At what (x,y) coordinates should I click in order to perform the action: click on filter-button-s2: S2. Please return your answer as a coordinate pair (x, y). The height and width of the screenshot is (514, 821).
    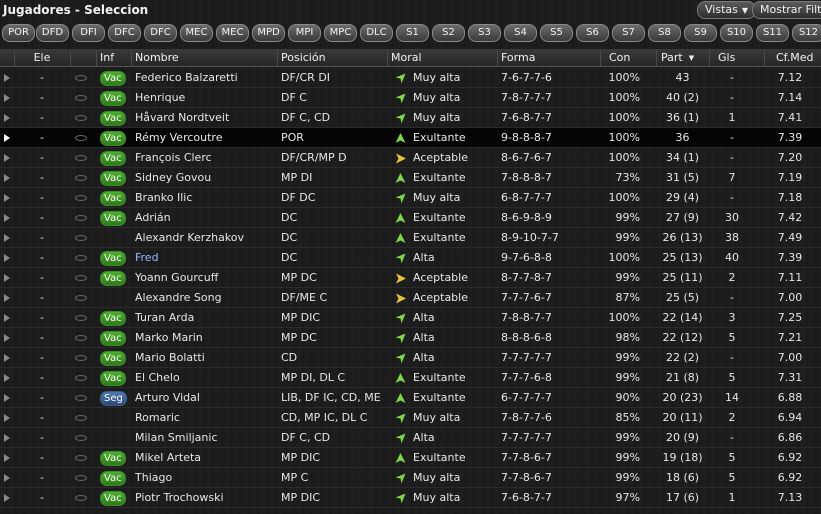
    Looking at the image, I should click on (448, 33).